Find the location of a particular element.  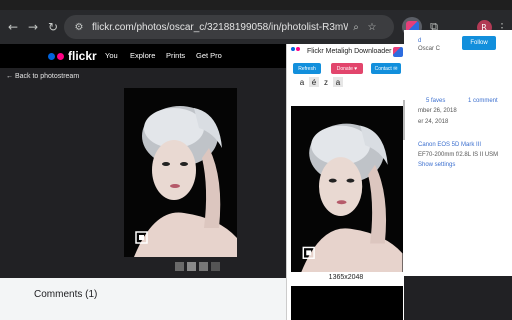

refresh-label: Refresh is located at coordinates (307, 68).